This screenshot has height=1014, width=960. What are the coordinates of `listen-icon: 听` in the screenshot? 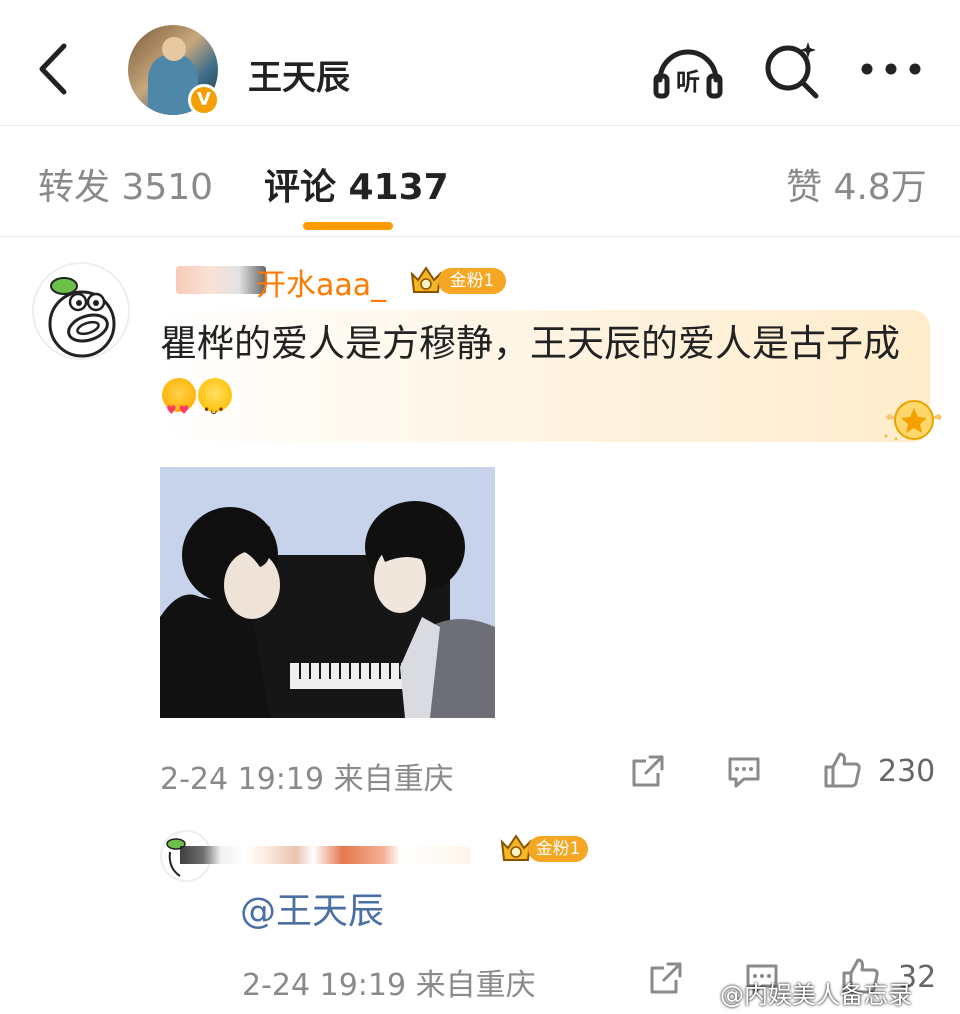 It's located at (688, 70).